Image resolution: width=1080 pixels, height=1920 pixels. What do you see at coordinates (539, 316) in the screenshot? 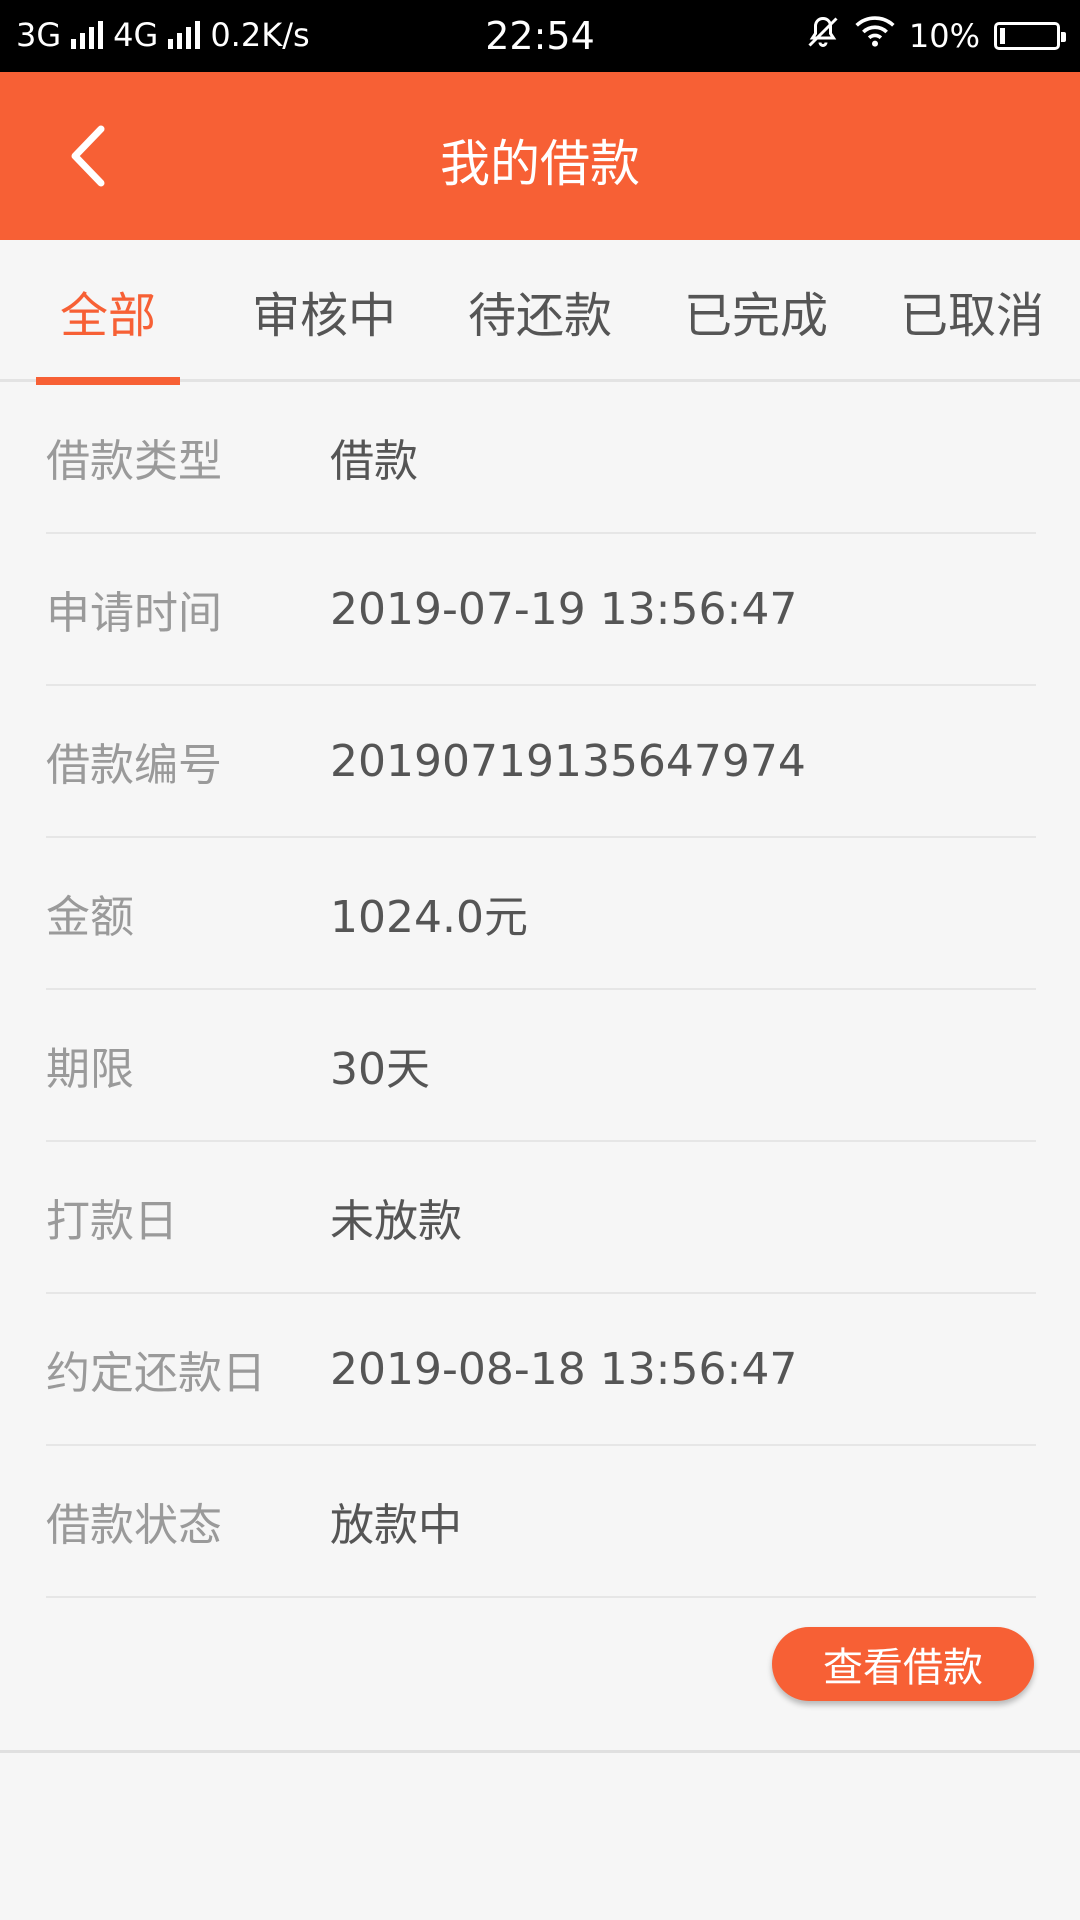
I see `tab-label: 待还款` at bounding box center [539, 316].